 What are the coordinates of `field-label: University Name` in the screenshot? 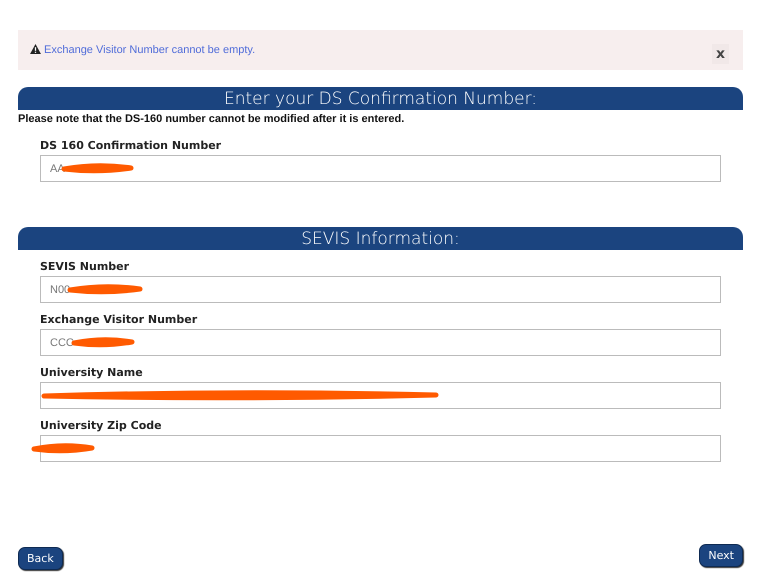 It's located at (92, 372).